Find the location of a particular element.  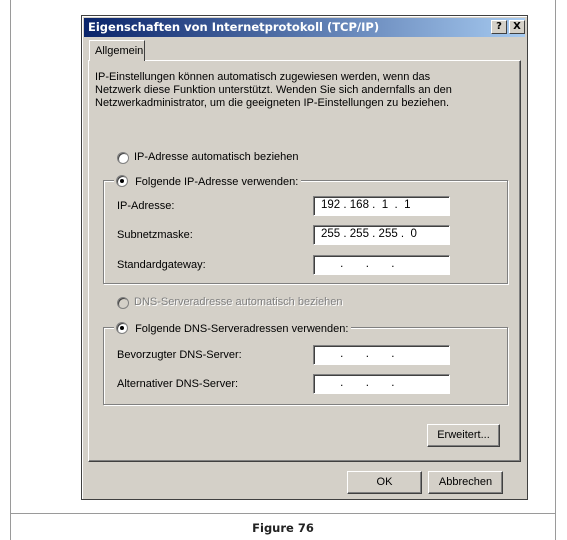

dns-manual-option: Folgende DNS-Serveradressen verwenden: is located at coordinates (233, 327).